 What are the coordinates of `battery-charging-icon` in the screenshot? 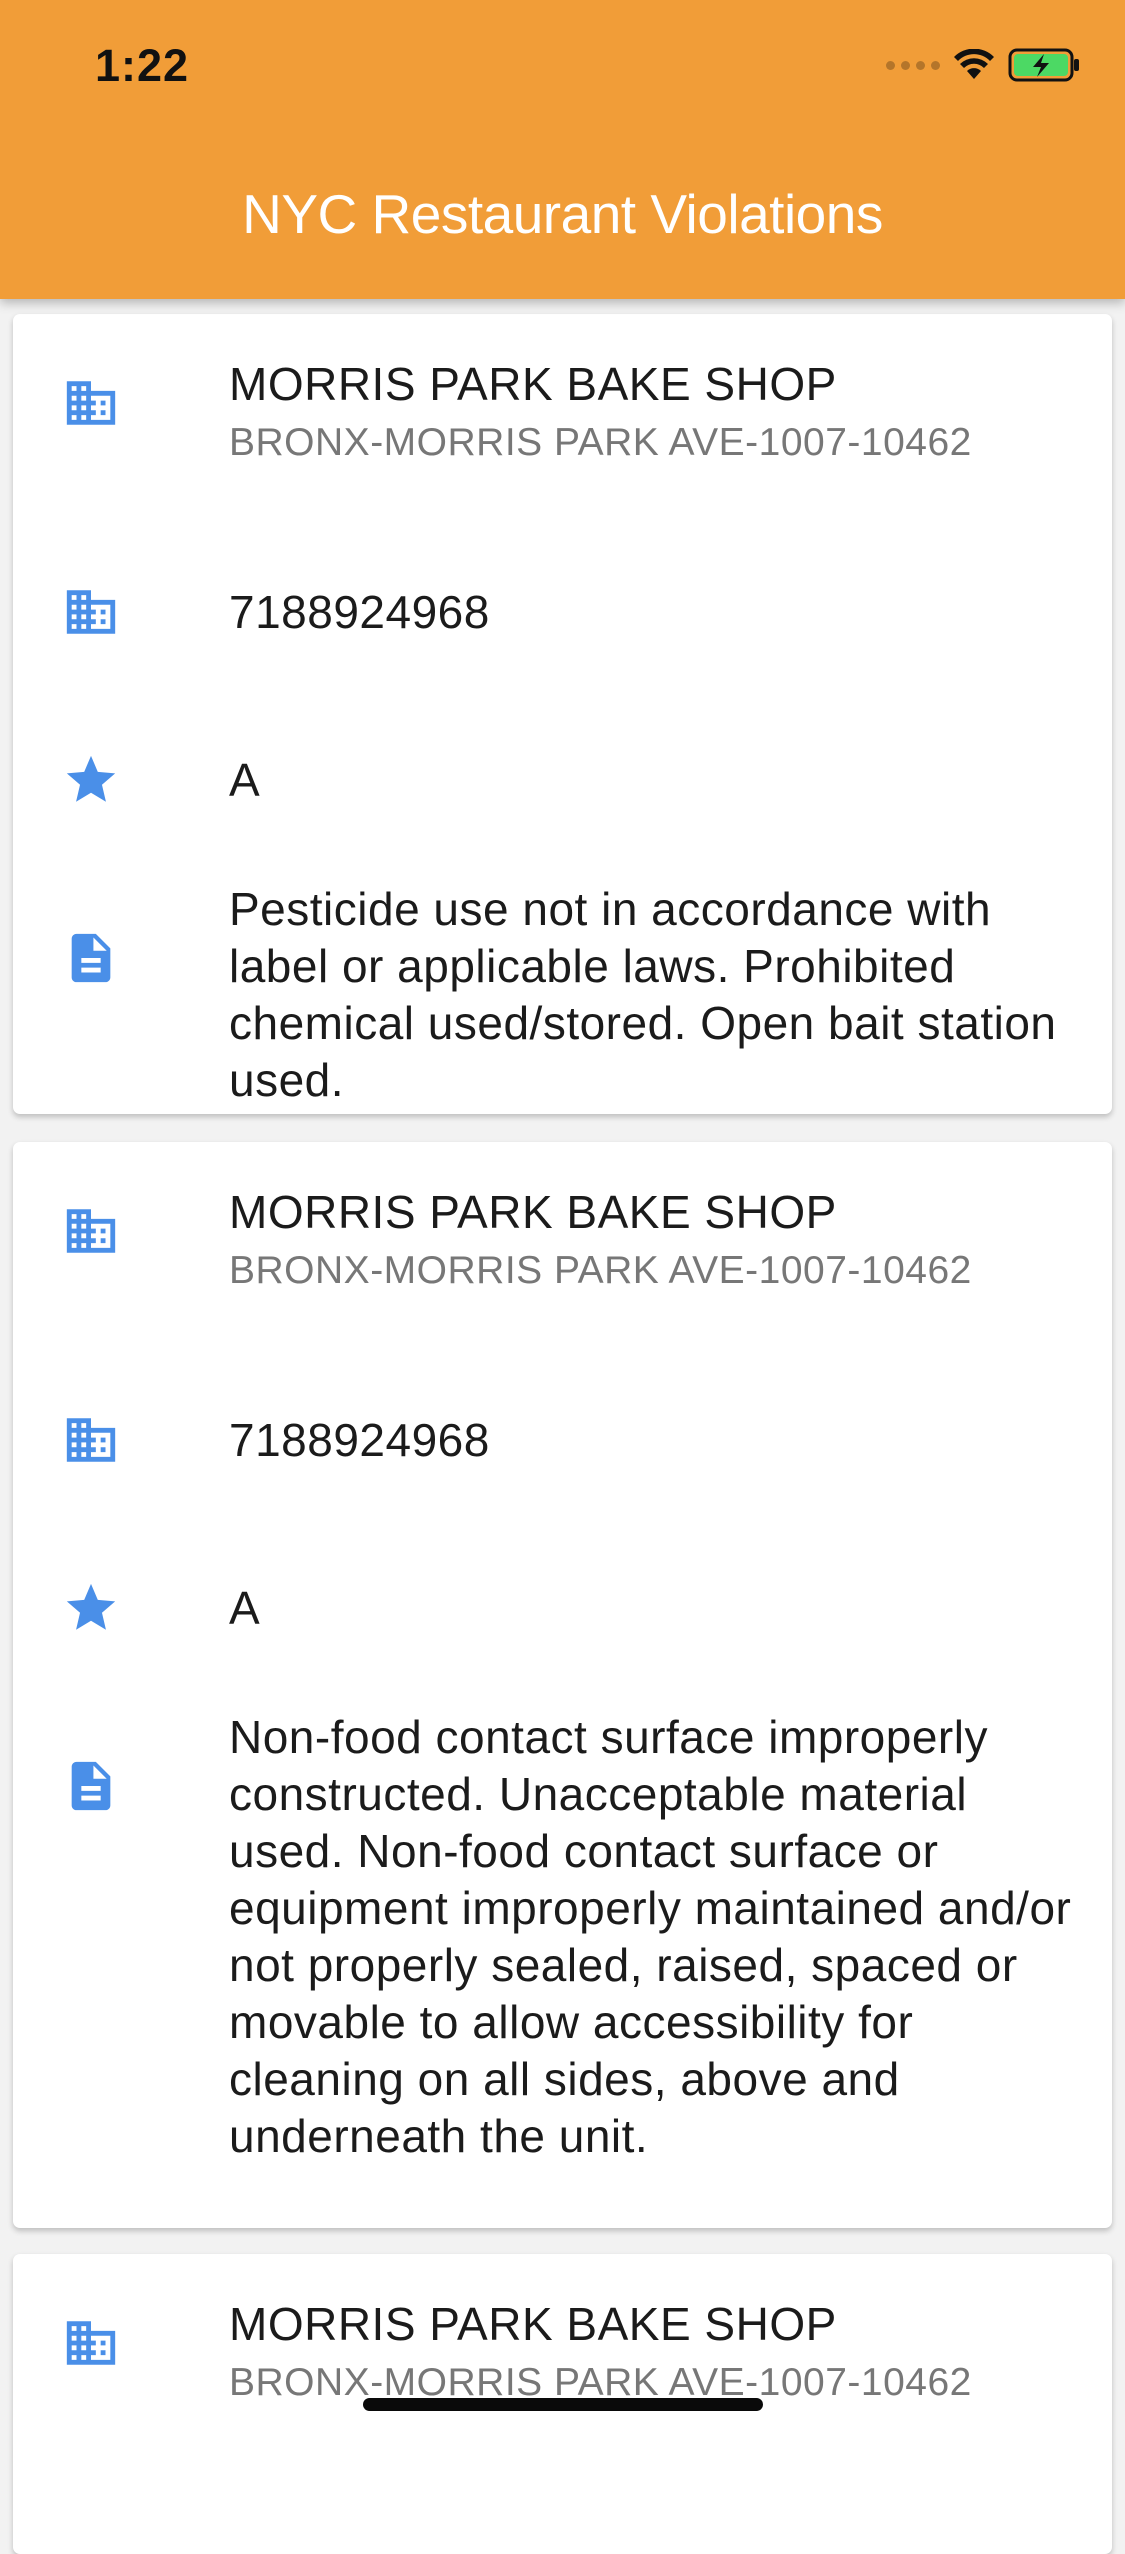 It's located at (1043, 65).